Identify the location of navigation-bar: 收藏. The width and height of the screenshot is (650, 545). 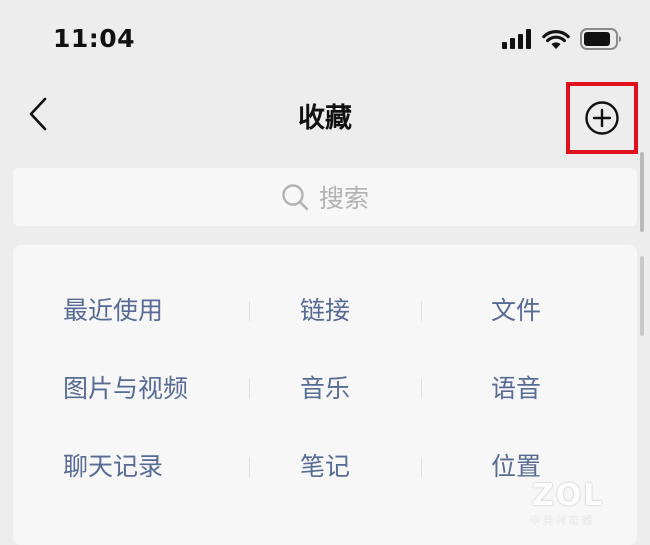
(325, 118).